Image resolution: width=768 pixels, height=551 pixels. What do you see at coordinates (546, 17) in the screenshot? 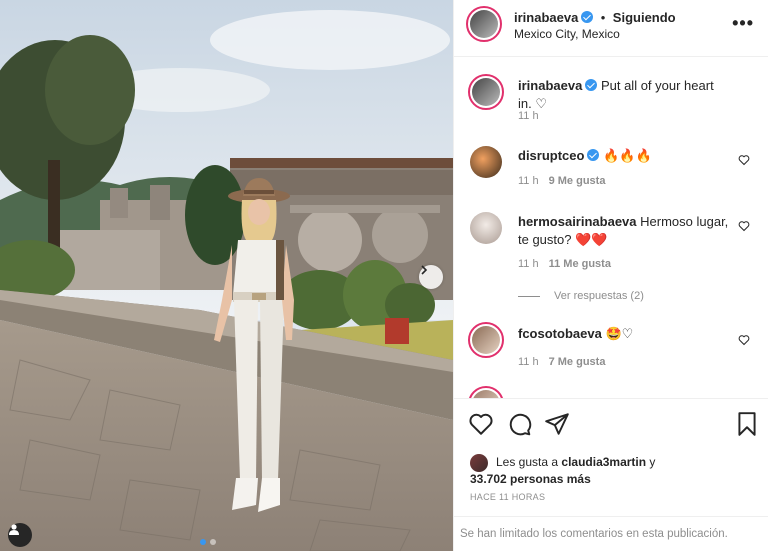
I see `author-username: irinabaeva` at bounding box center [546, 17].